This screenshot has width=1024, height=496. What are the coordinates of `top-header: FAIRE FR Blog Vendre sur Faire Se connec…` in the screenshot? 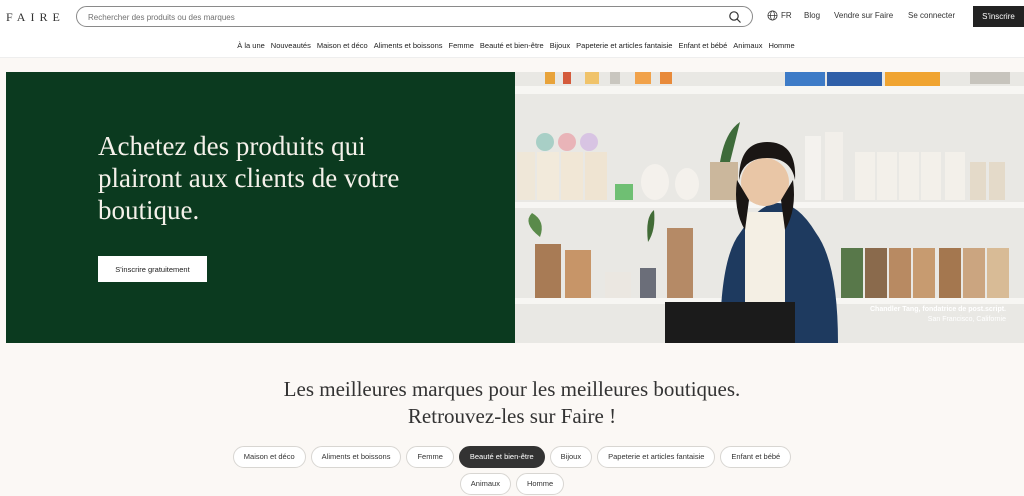 It's located at (512, 17).